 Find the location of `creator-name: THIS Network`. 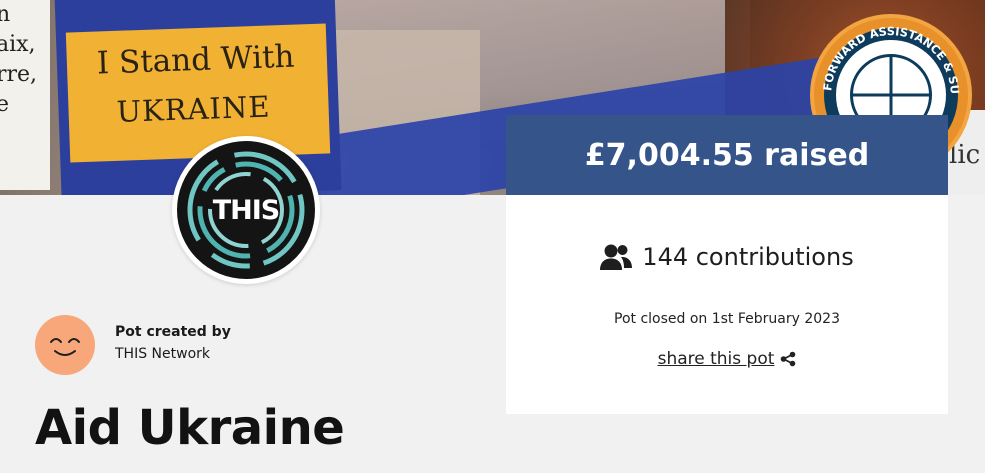

creator-name: THIS Network is located at coordinates (162, 354).